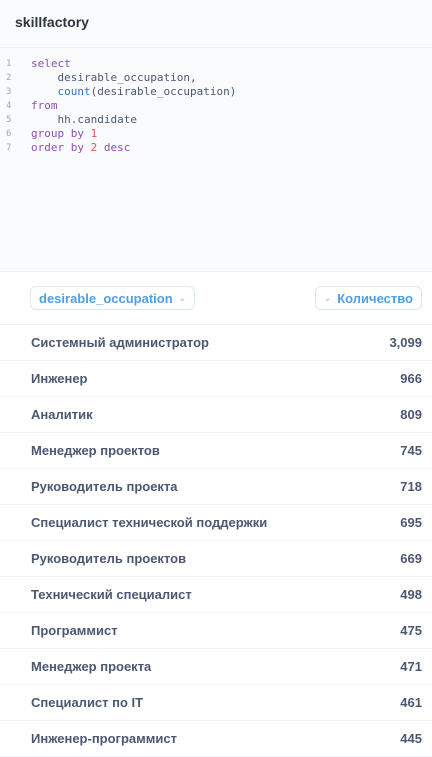  What do you see at coordinates (411, 666) in the screenshot?
I see `count-cell: 471` at bounding box center [411, 666].